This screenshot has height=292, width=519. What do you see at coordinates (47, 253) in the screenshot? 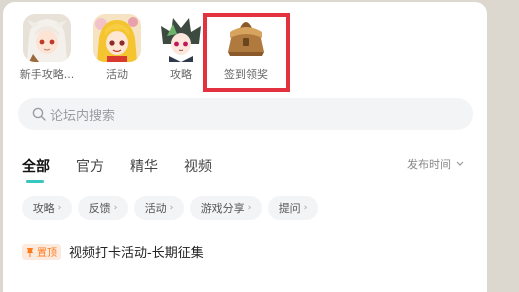
I see `pinned-badge-label: 置顶` at bounding box center [47, 253].